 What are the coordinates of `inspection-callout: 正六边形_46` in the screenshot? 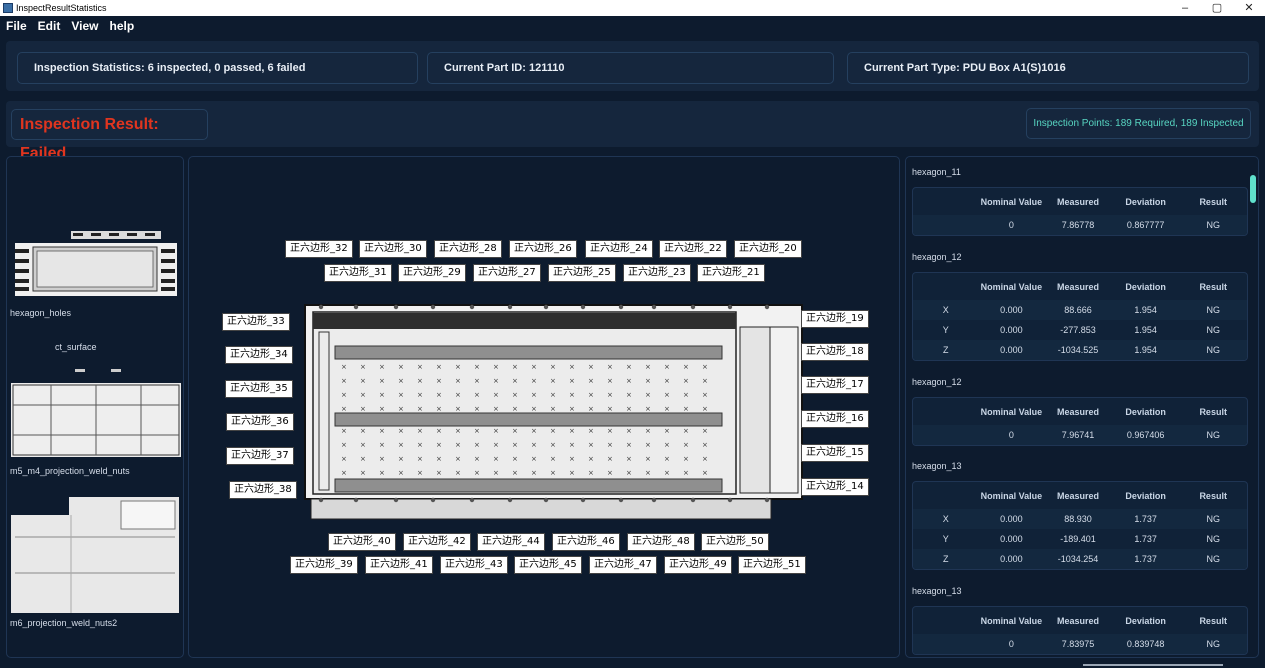 It's located at (586, 542).